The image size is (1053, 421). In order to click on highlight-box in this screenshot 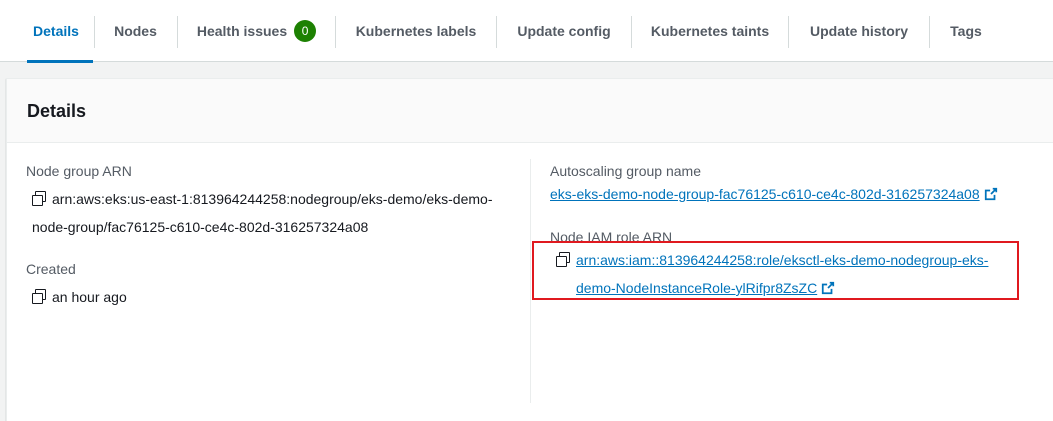, I will do `click(775, 270)`.